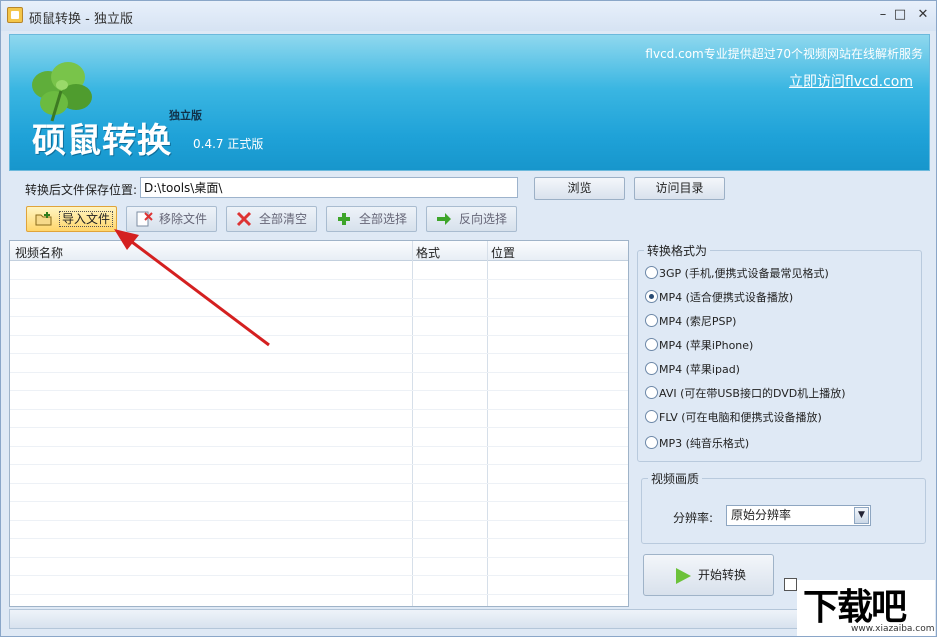 The height and width of the screenshot is (637, 937). I want to click on watermark: 下载吧 www.xiazaiba.com, so click(866, 608).